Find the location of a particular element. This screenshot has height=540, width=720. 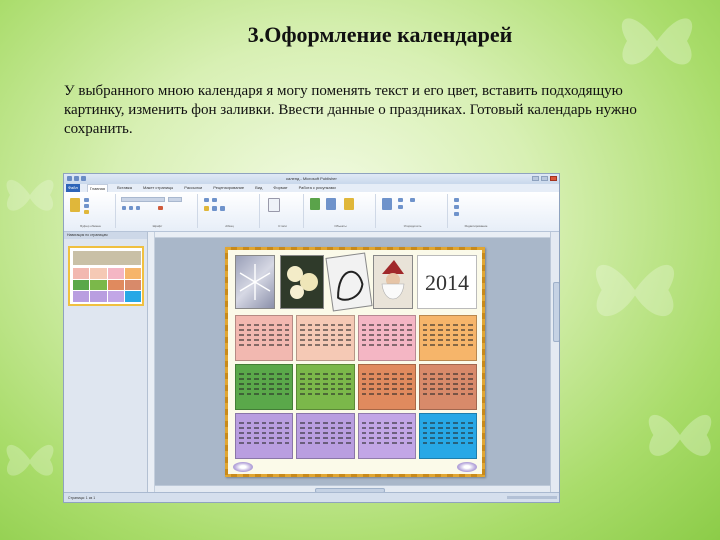

page-border-top is located at coordinates (355, 248).